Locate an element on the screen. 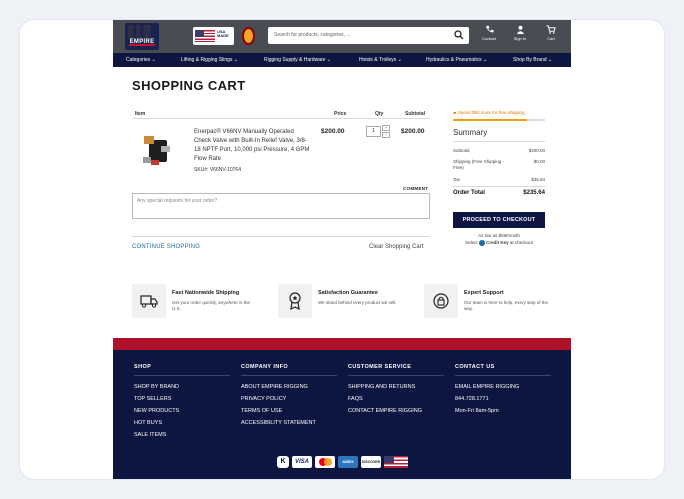  footer-link: NEW PRODUCTS is located at coordinates (182, 411).